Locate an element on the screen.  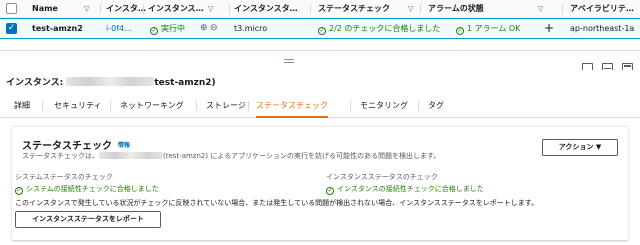
add-alarm-icon: + is located at coordinates (549, 28).